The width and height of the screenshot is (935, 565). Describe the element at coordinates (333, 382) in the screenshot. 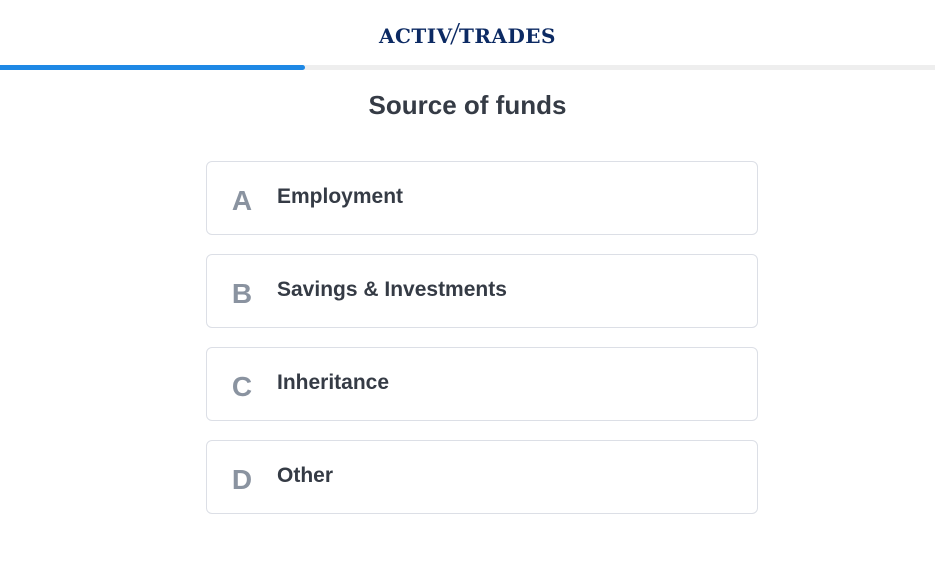

I see `option-label: Inheritance` at that location.